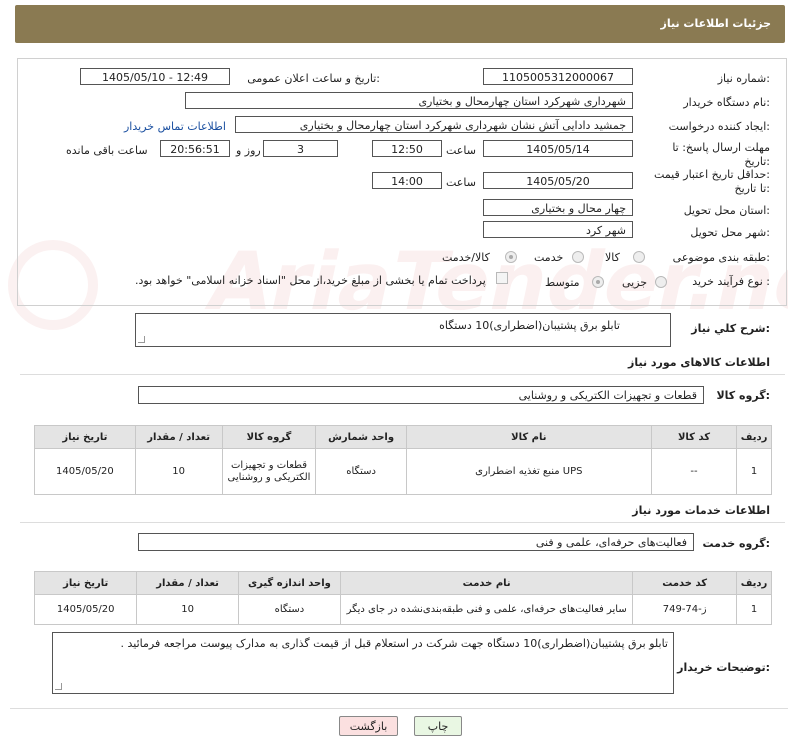 This screenshot has width=788, height=752. I want to click on deadline-label-date: تاریخ:, so click(757, 161).